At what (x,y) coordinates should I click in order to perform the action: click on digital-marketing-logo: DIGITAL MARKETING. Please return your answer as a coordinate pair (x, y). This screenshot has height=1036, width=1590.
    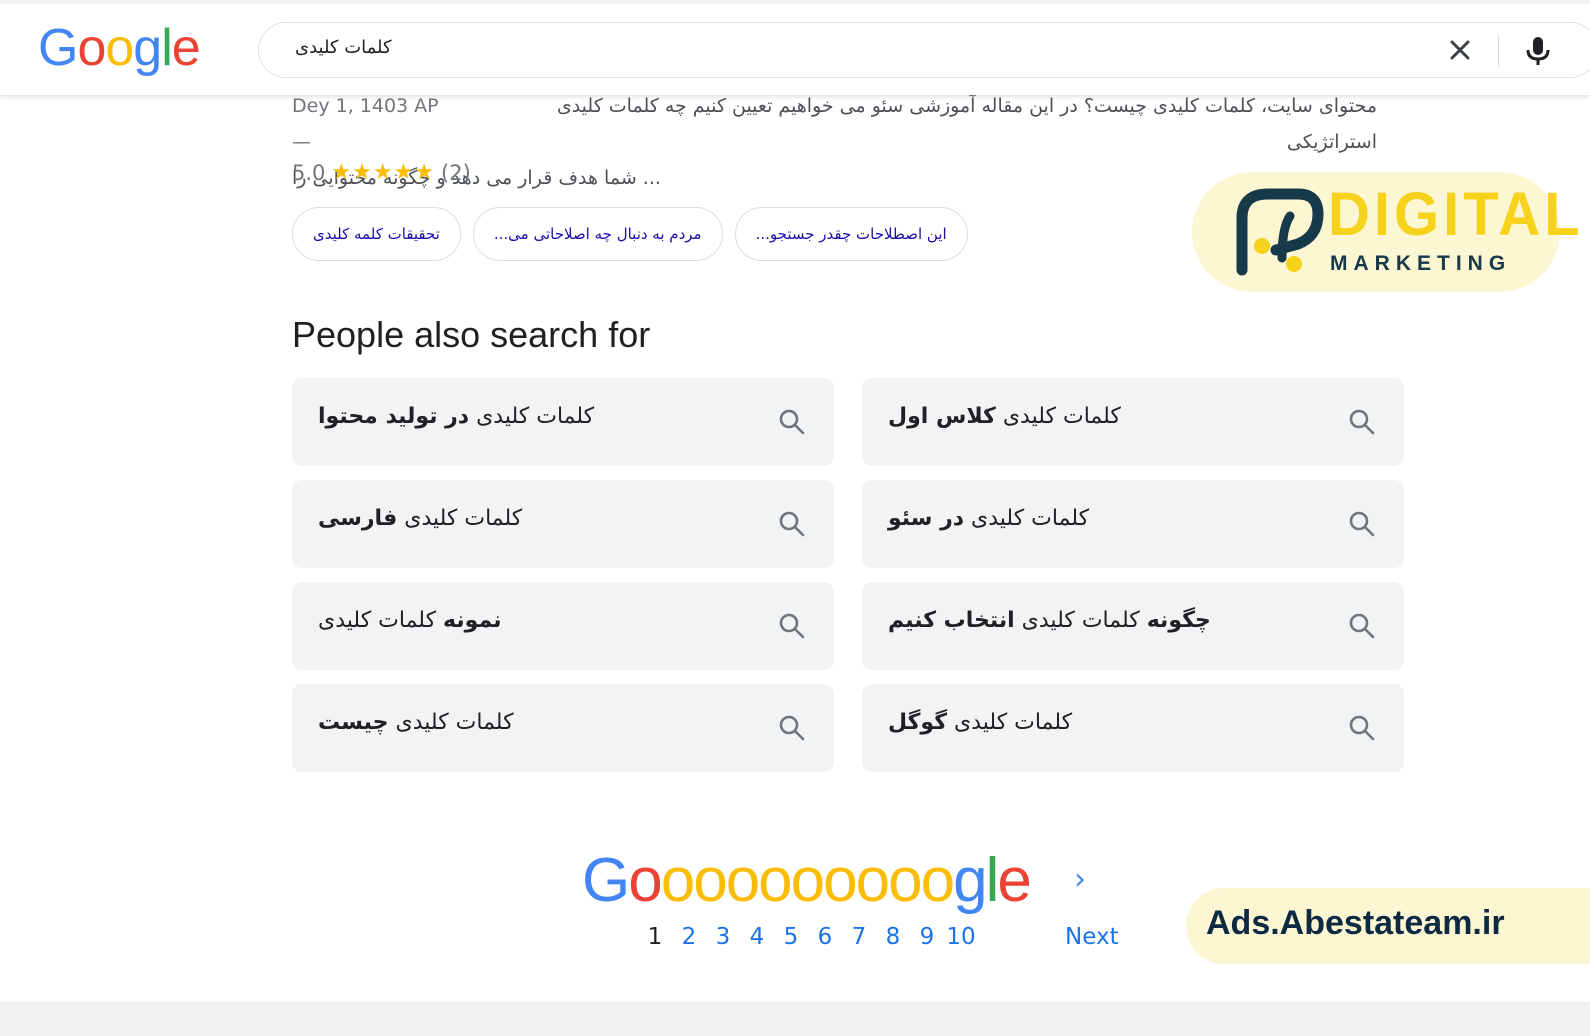
    Looking at the image, I should click on (1386, 232).